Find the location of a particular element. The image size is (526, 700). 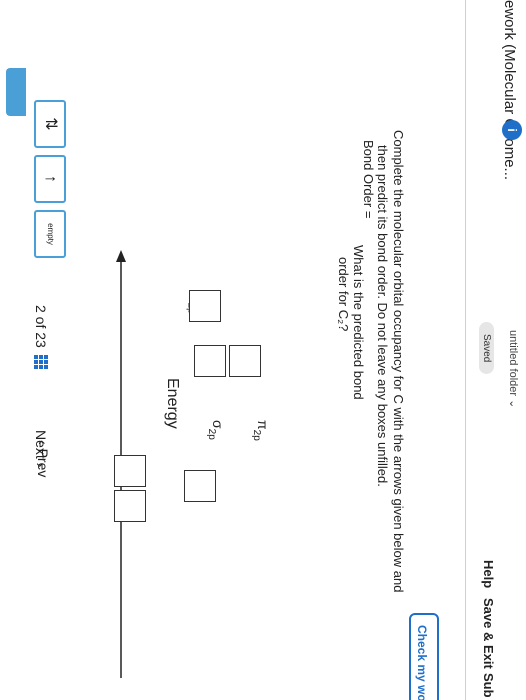

empty-tile: empty is located at coordinates (50, 234).